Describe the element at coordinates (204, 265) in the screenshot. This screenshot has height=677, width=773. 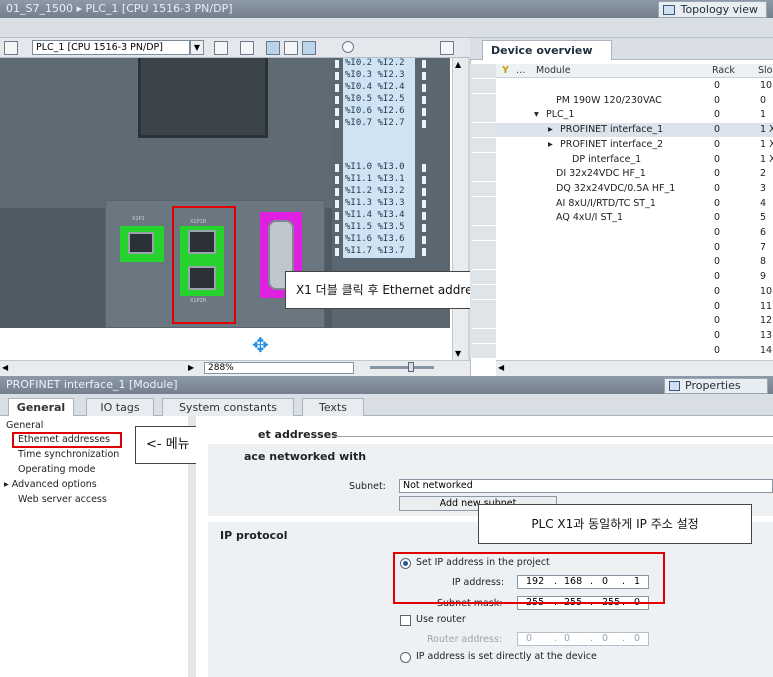
I see `x1-highlight-box` at that location.